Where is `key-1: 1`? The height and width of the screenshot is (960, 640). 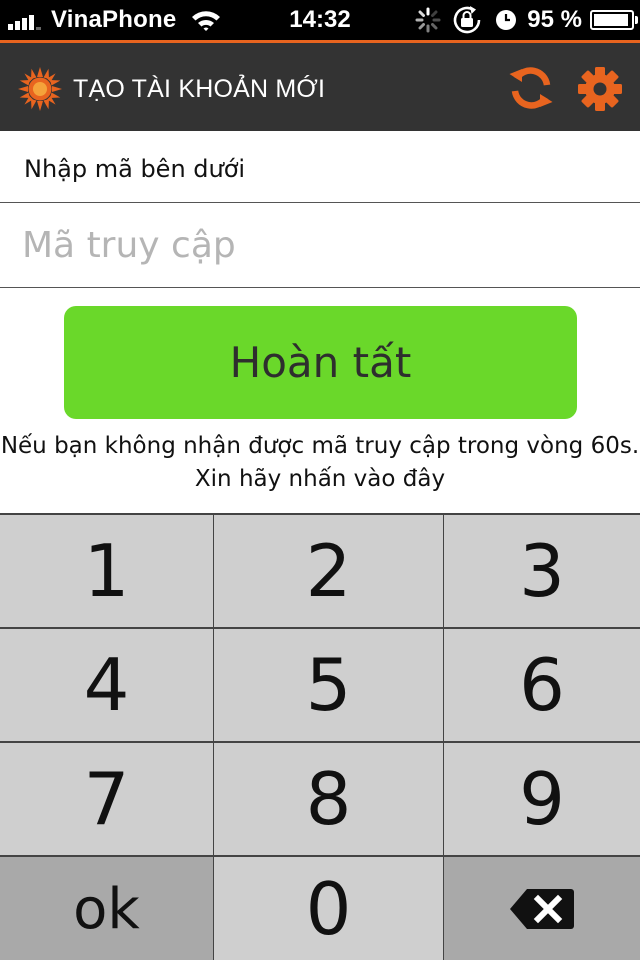 key-1: 1 is located at coordinates (106, 571).